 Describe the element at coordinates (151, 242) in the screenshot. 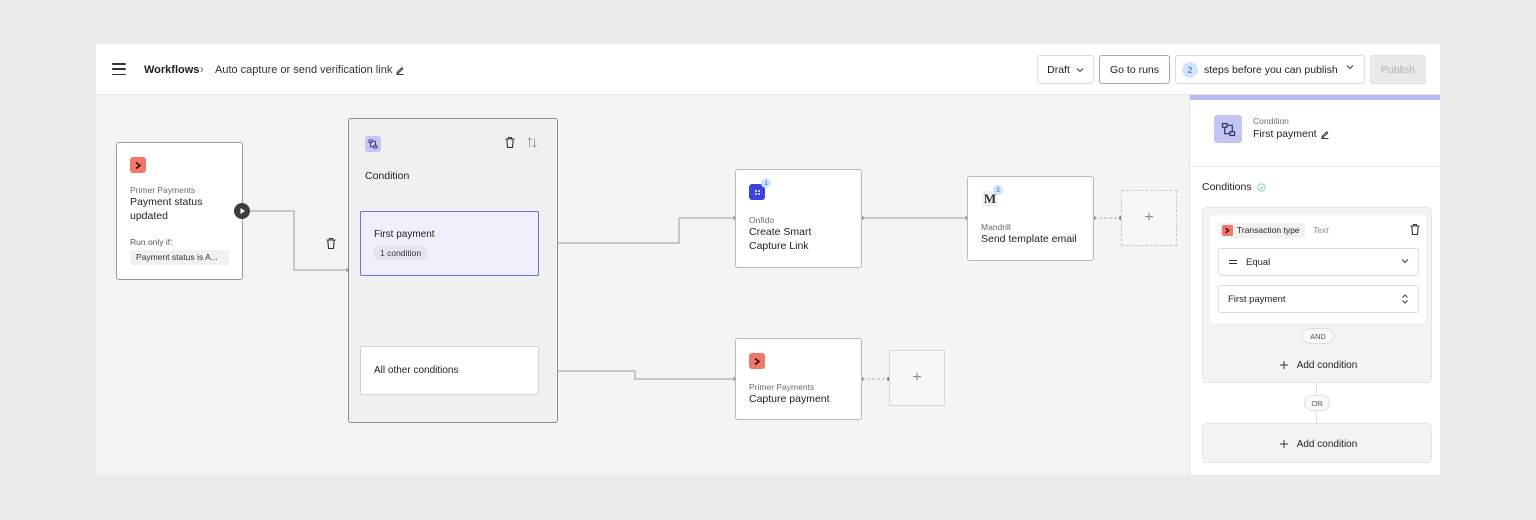

I see `run-only-label: Run only if:` at that location.